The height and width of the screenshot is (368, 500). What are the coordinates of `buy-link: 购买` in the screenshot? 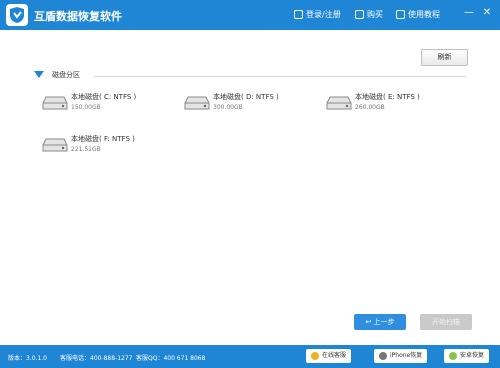 It's located at (369, 14).